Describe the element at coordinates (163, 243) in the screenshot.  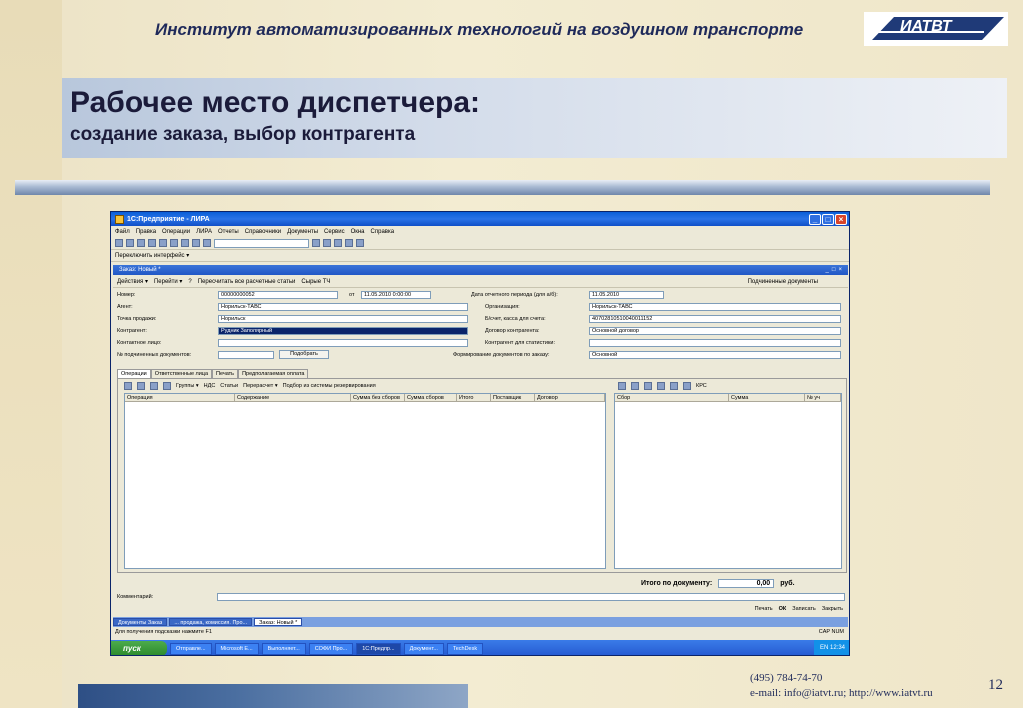
I see `copy-icon` at that location.